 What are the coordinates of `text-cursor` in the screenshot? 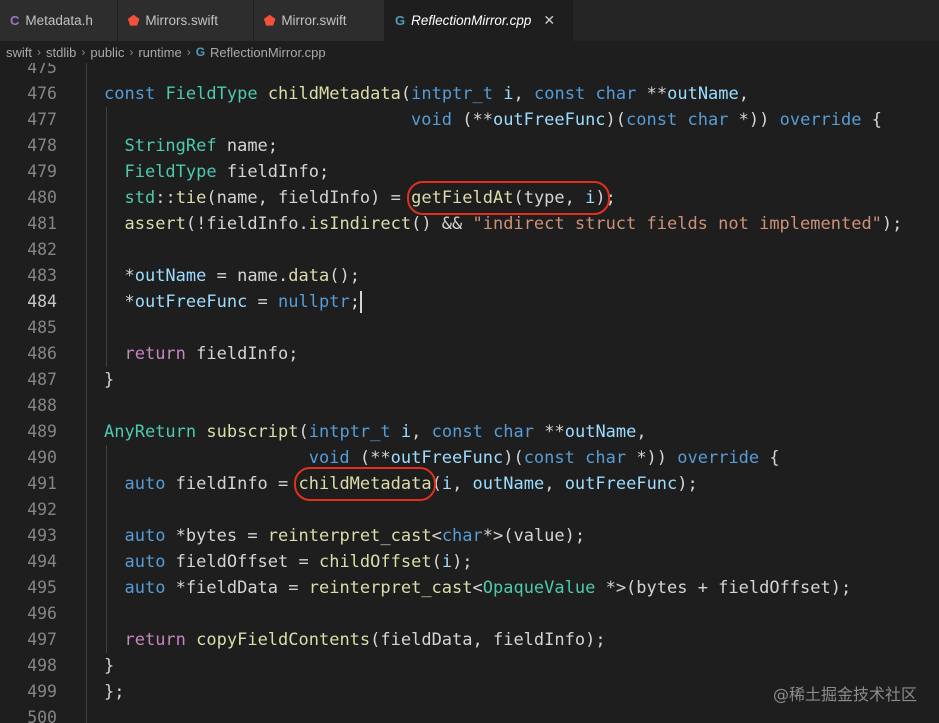 It's located at (360, 302).